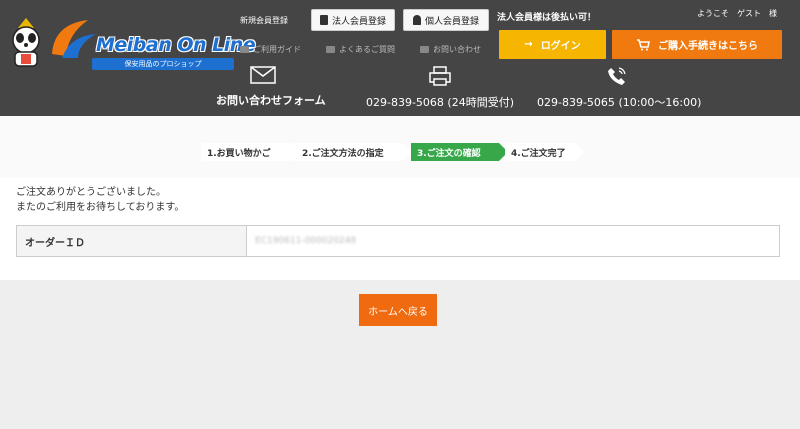 This screenshot has width=800, height=429. I want to click on fax-info: 029-839-5068 (24時間受付), so click(440, 88).